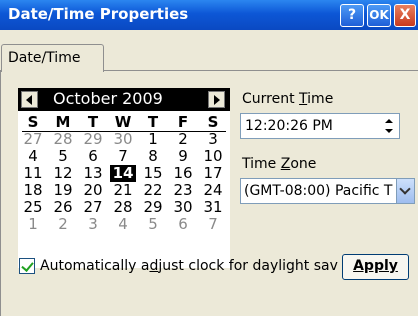  Describe the element at coordinates (405, 191) in the screenshot. I see `chevron-down-icon` at that location.